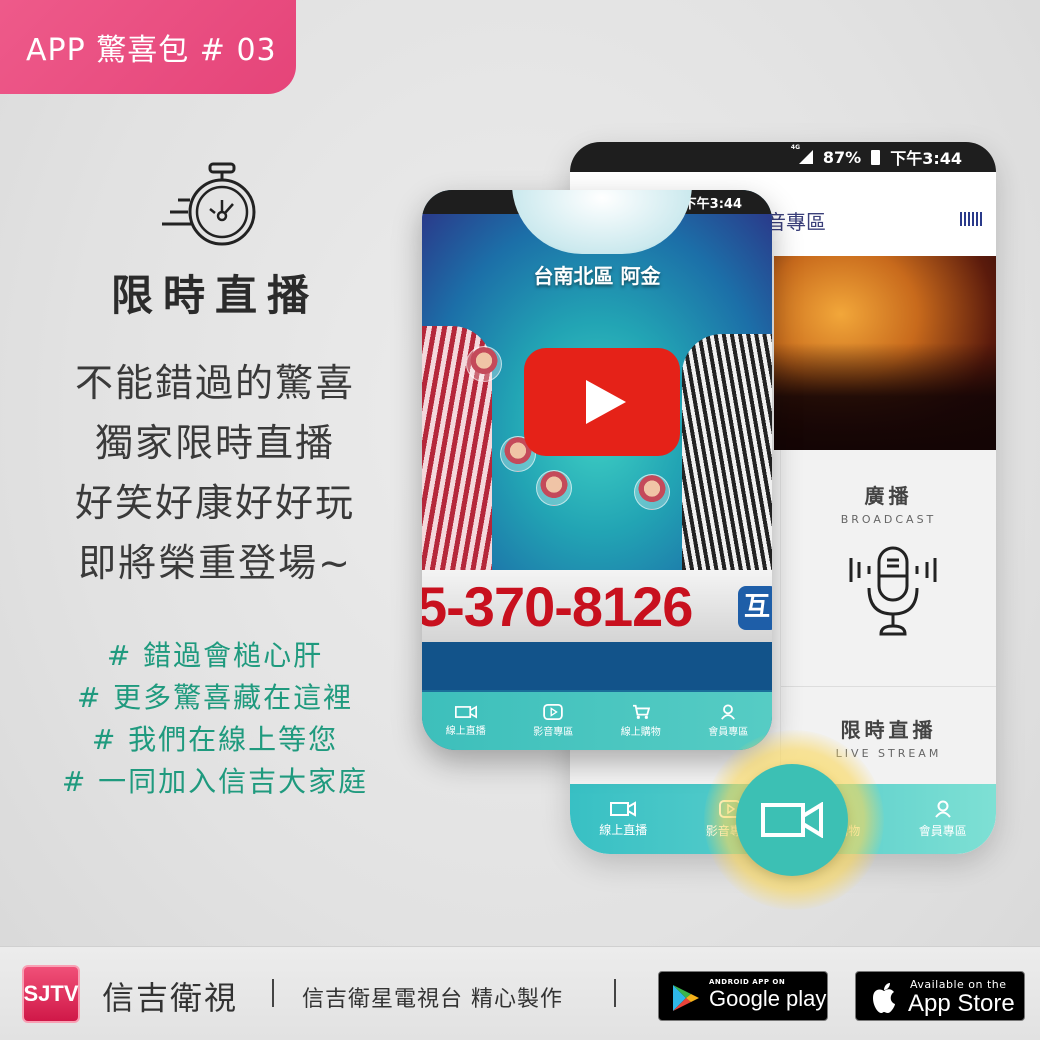 The width and height of the screenshot is (1040, 1040). I want to click on side-badge: 互, so click(755, 608).